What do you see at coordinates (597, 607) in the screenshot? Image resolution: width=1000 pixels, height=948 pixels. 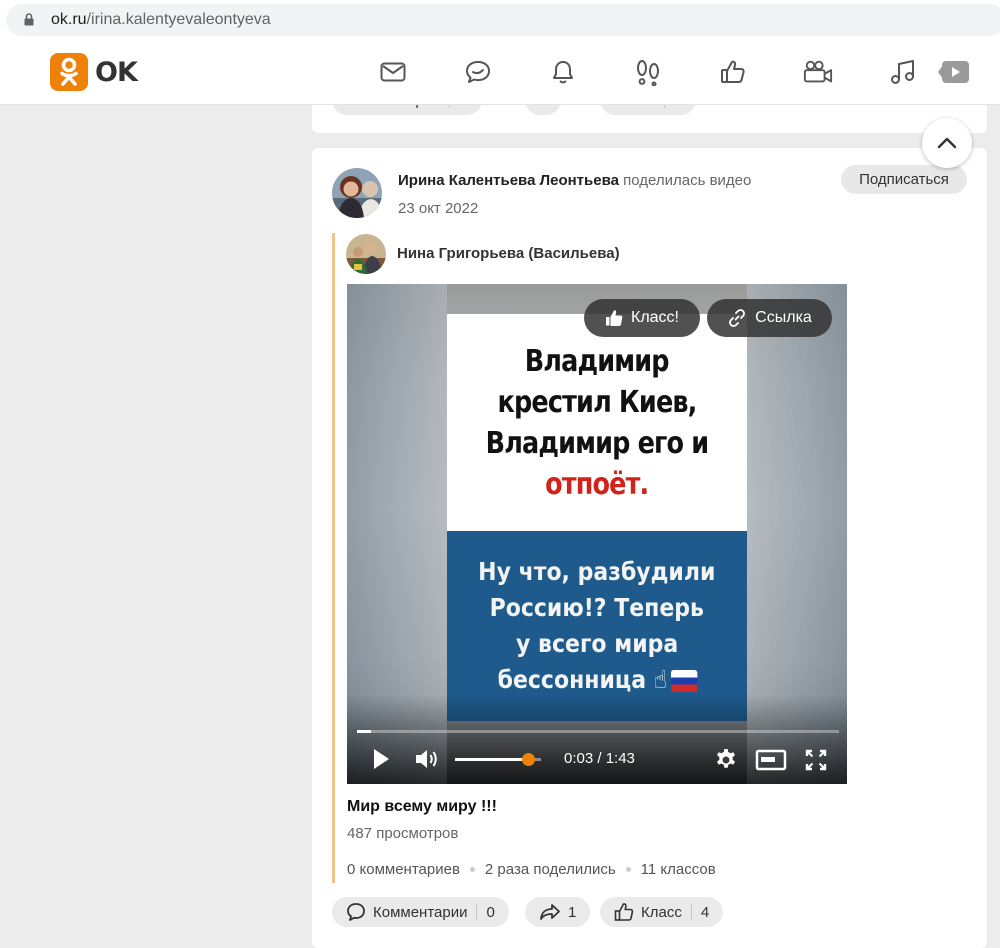 I see `frame-line: Россию!? Теперь` at bounding box center [597, 607].